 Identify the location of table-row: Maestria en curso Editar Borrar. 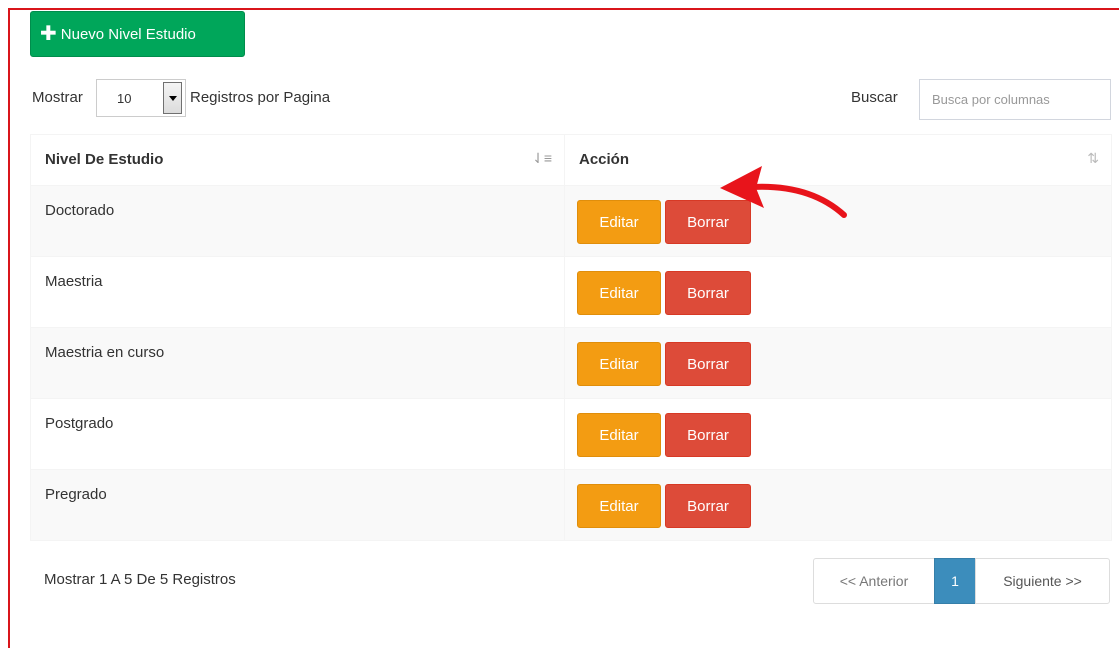
(571, 363).